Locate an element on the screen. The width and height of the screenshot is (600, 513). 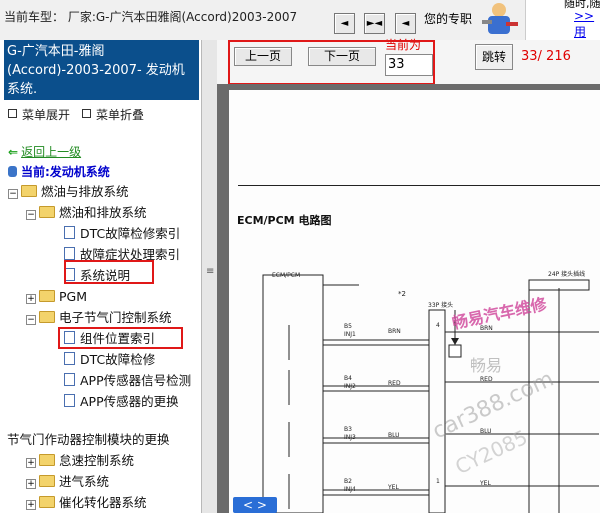
wire-red: RED is located at coordinates (394, 383).